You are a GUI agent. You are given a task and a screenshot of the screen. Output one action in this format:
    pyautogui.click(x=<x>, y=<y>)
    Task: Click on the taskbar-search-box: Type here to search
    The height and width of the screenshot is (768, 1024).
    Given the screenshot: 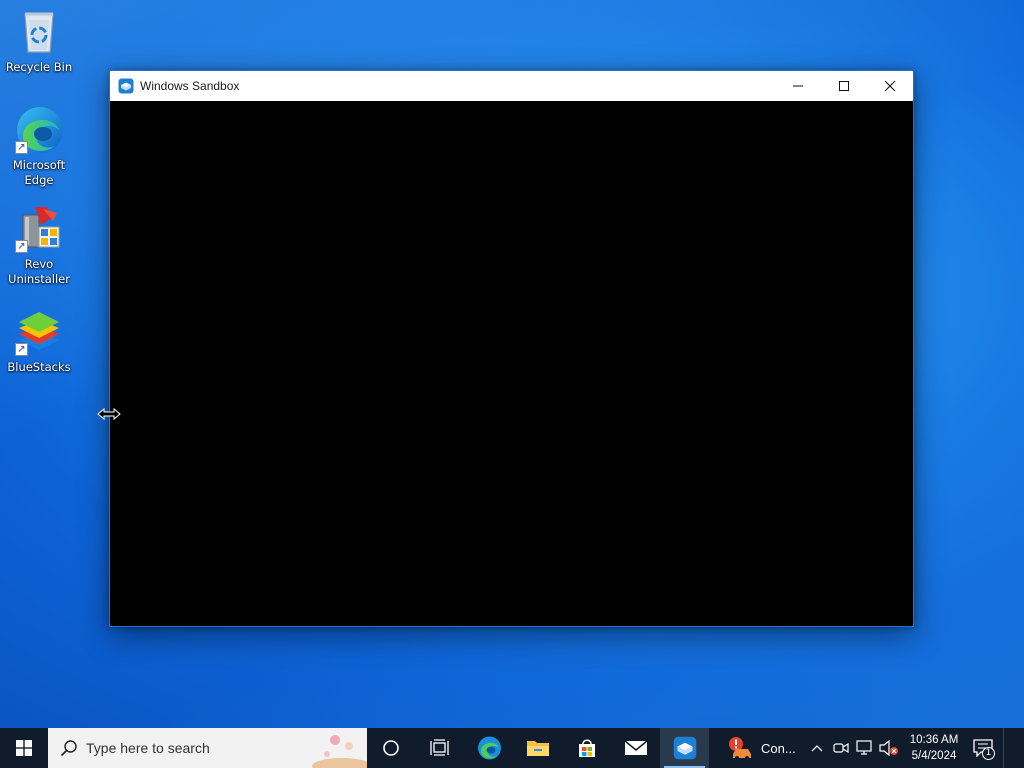 What is the action you would take?
    pyautogui.click(x=207, y=748)
    